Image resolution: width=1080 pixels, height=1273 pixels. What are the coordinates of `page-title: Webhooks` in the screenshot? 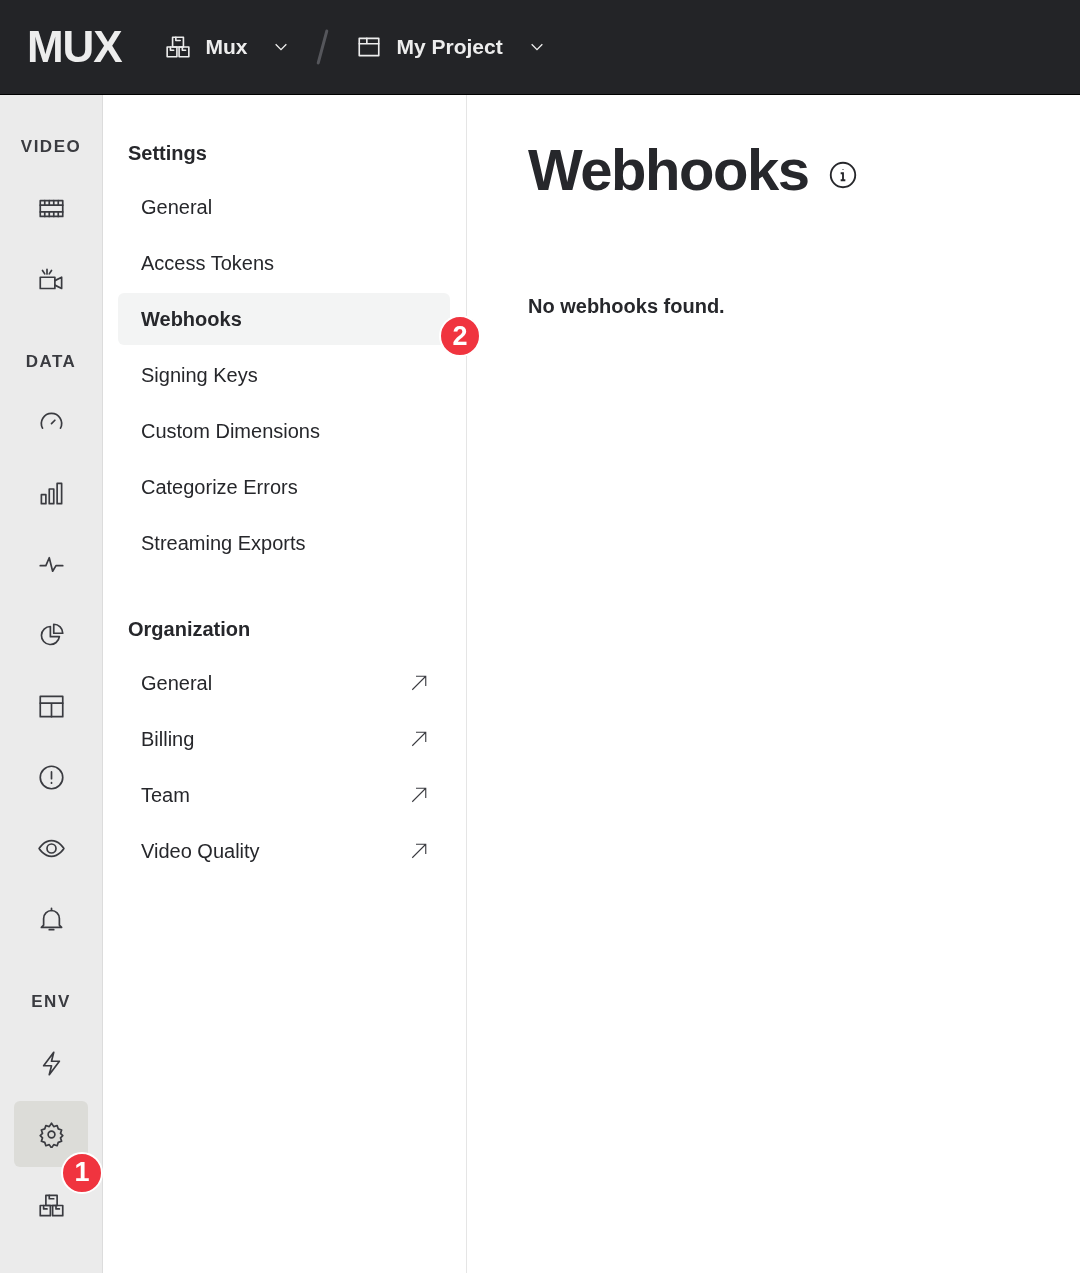 It's located at (668, 170).